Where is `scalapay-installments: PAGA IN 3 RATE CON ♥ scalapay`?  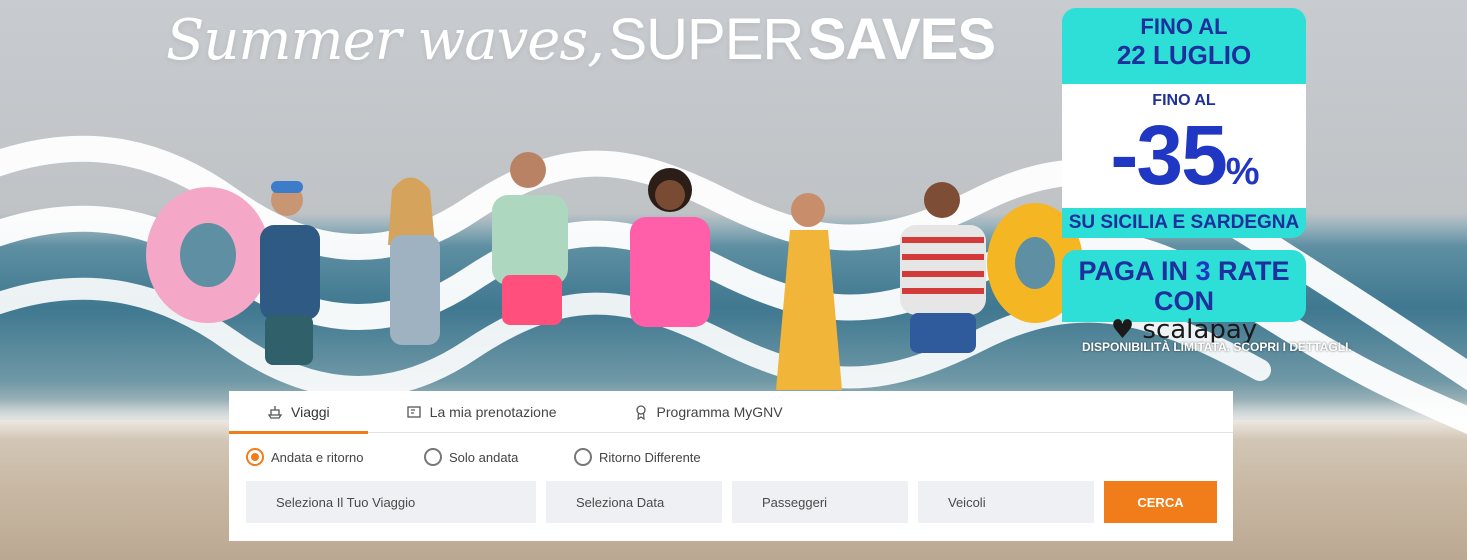 scalapay-installments: PAGA IN 3 RATE CON ♥ scalapay is located at coordinates (1184, 297).